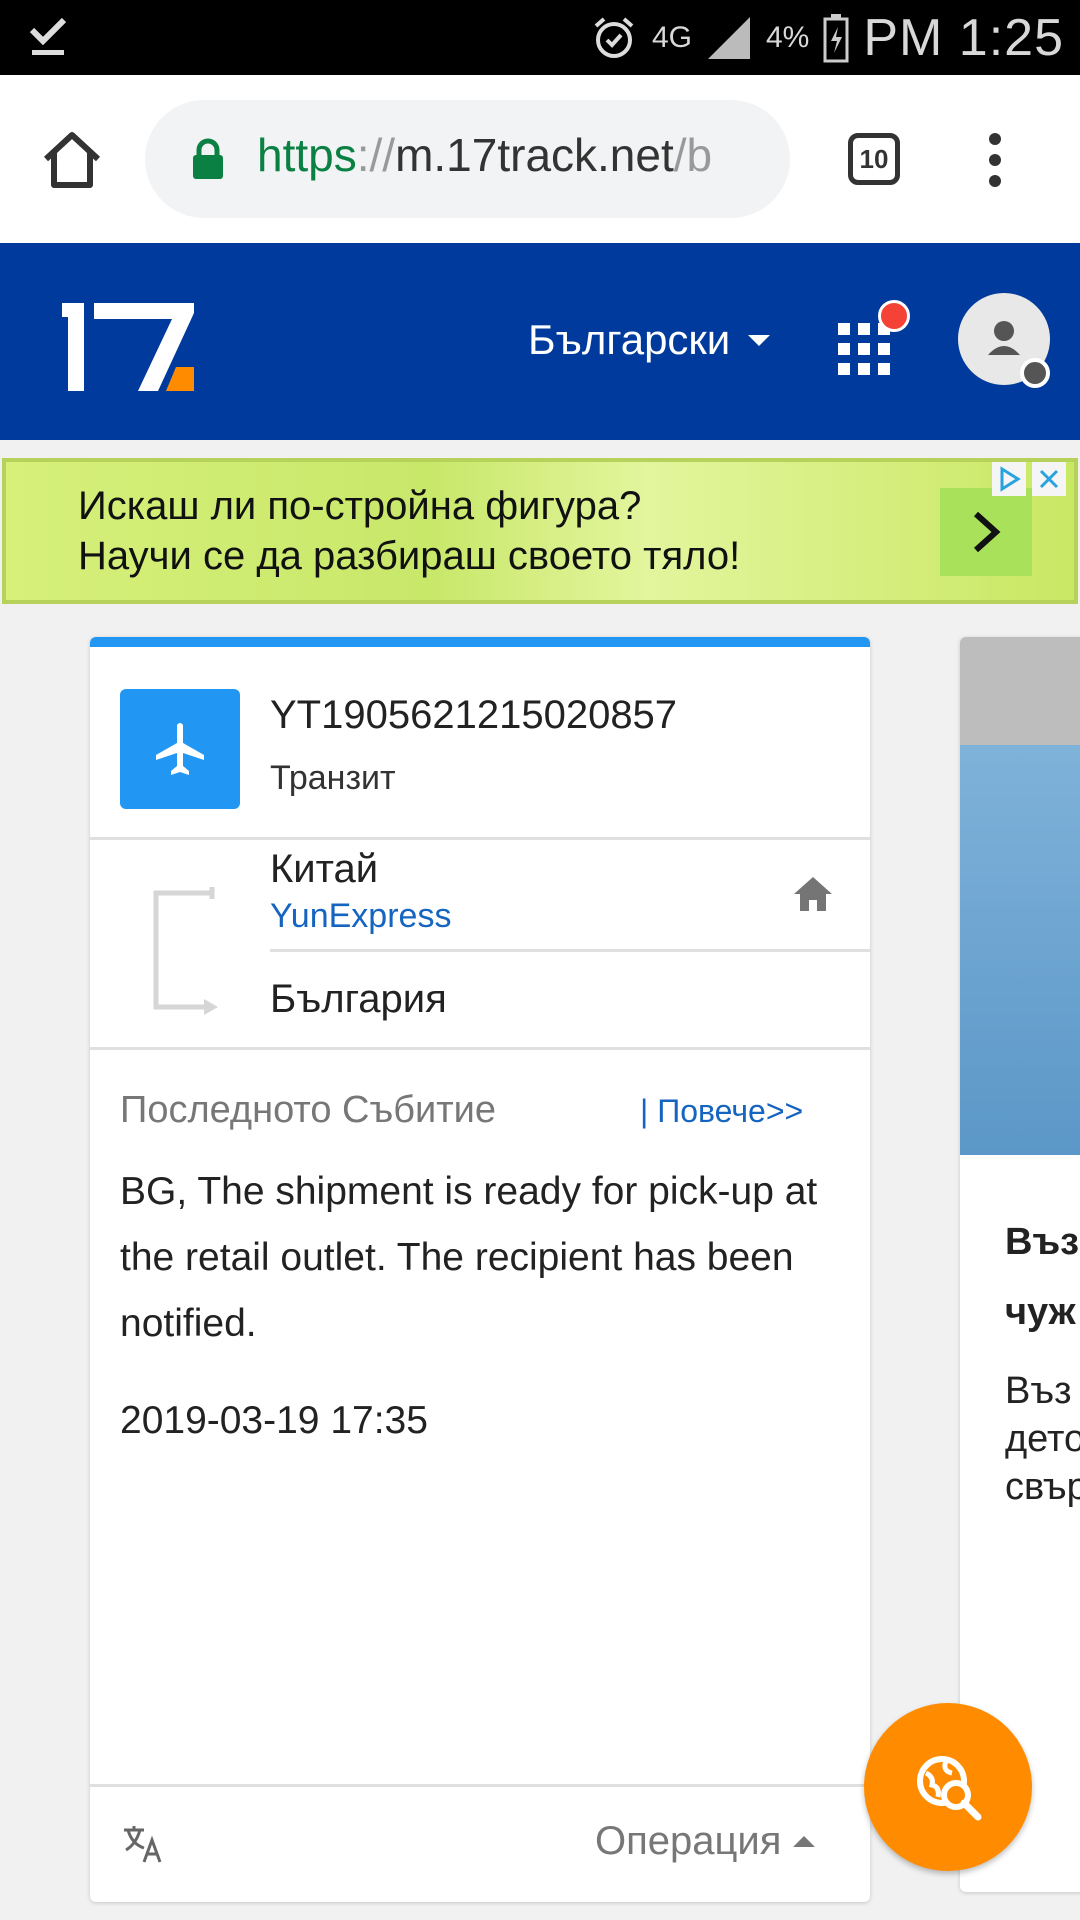 The height and width of the screenshot is (1920, 1080). What do you see at coordinates (1020, 950) in the screenshot?
I see `article-image` at bounding box center [1020, 950].